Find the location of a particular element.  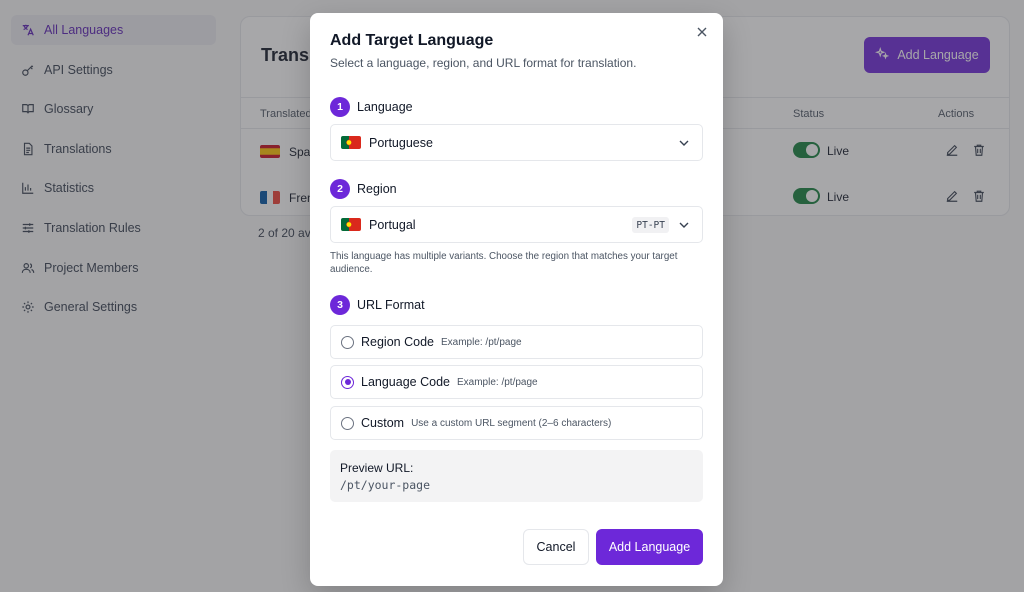

step-region: 2 Region is located at coordinates (363, 189).